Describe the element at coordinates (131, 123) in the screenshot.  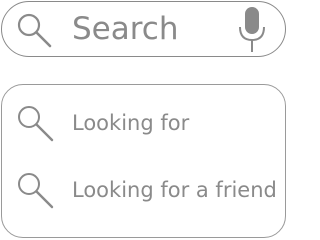
I see `suggestion-label: Looking for` at that location.